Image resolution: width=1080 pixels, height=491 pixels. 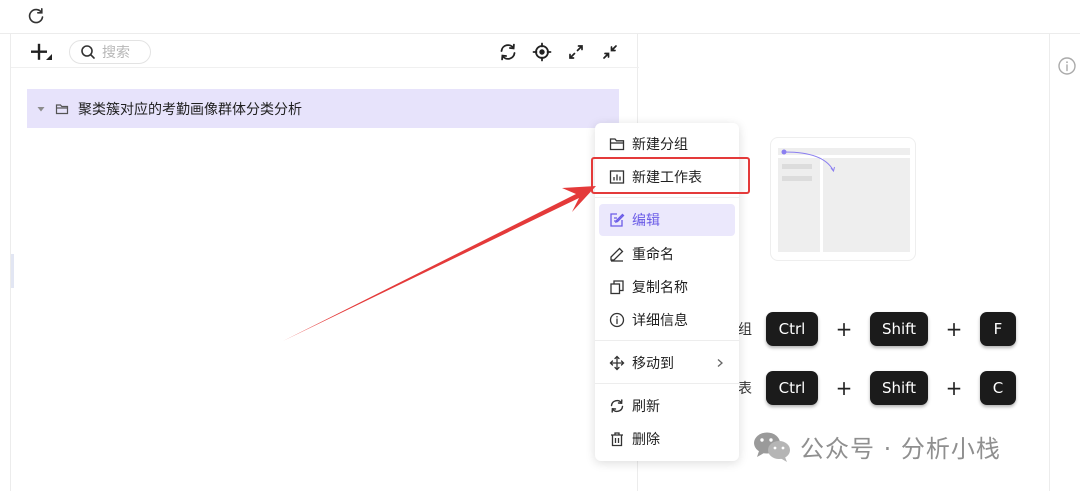 What do you see at coordinates (660, 288) in the screenshot?
I see `menu-item-label: 复制名称` at bounding box center [660, 288].